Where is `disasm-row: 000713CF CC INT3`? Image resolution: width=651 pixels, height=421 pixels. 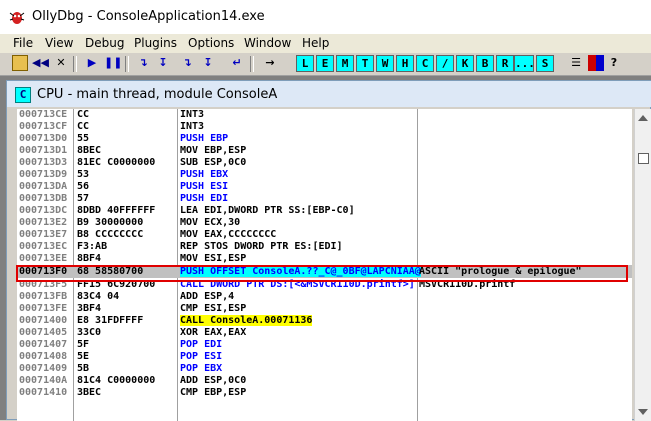
disasm-row: 000713CF CC INT3 is located at coordinates (324, 126).